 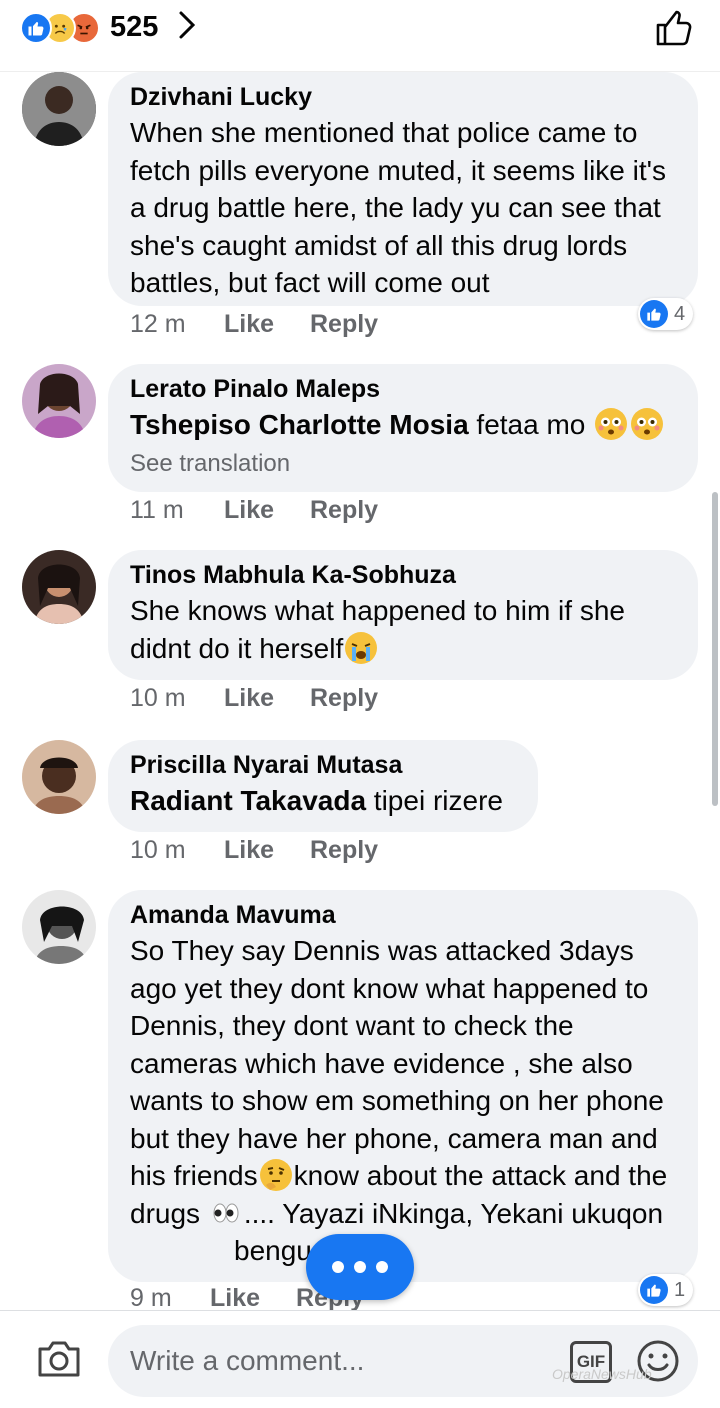 I want to click on comment-author: Priscilla Nyarai Mutasa, so click(x=323, y=765).